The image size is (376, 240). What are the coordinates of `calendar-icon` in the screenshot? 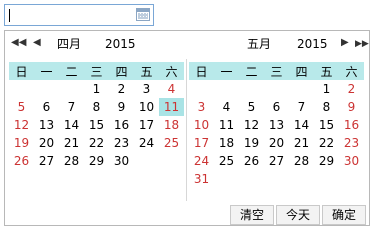 It's located at (143, 14).